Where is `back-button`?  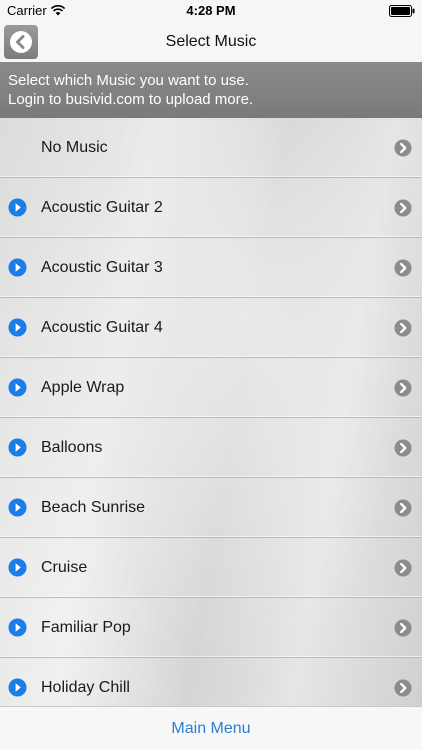 back-button is located at coordinates (21, 42).